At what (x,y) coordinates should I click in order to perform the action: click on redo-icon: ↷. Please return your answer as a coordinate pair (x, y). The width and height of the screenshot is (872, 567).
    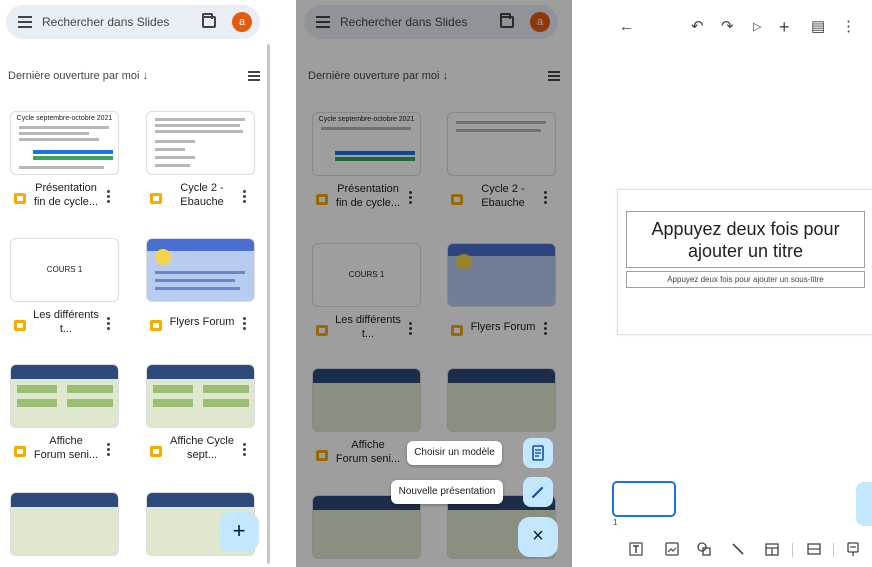
    Looking at the image, I should click on (727, 27).